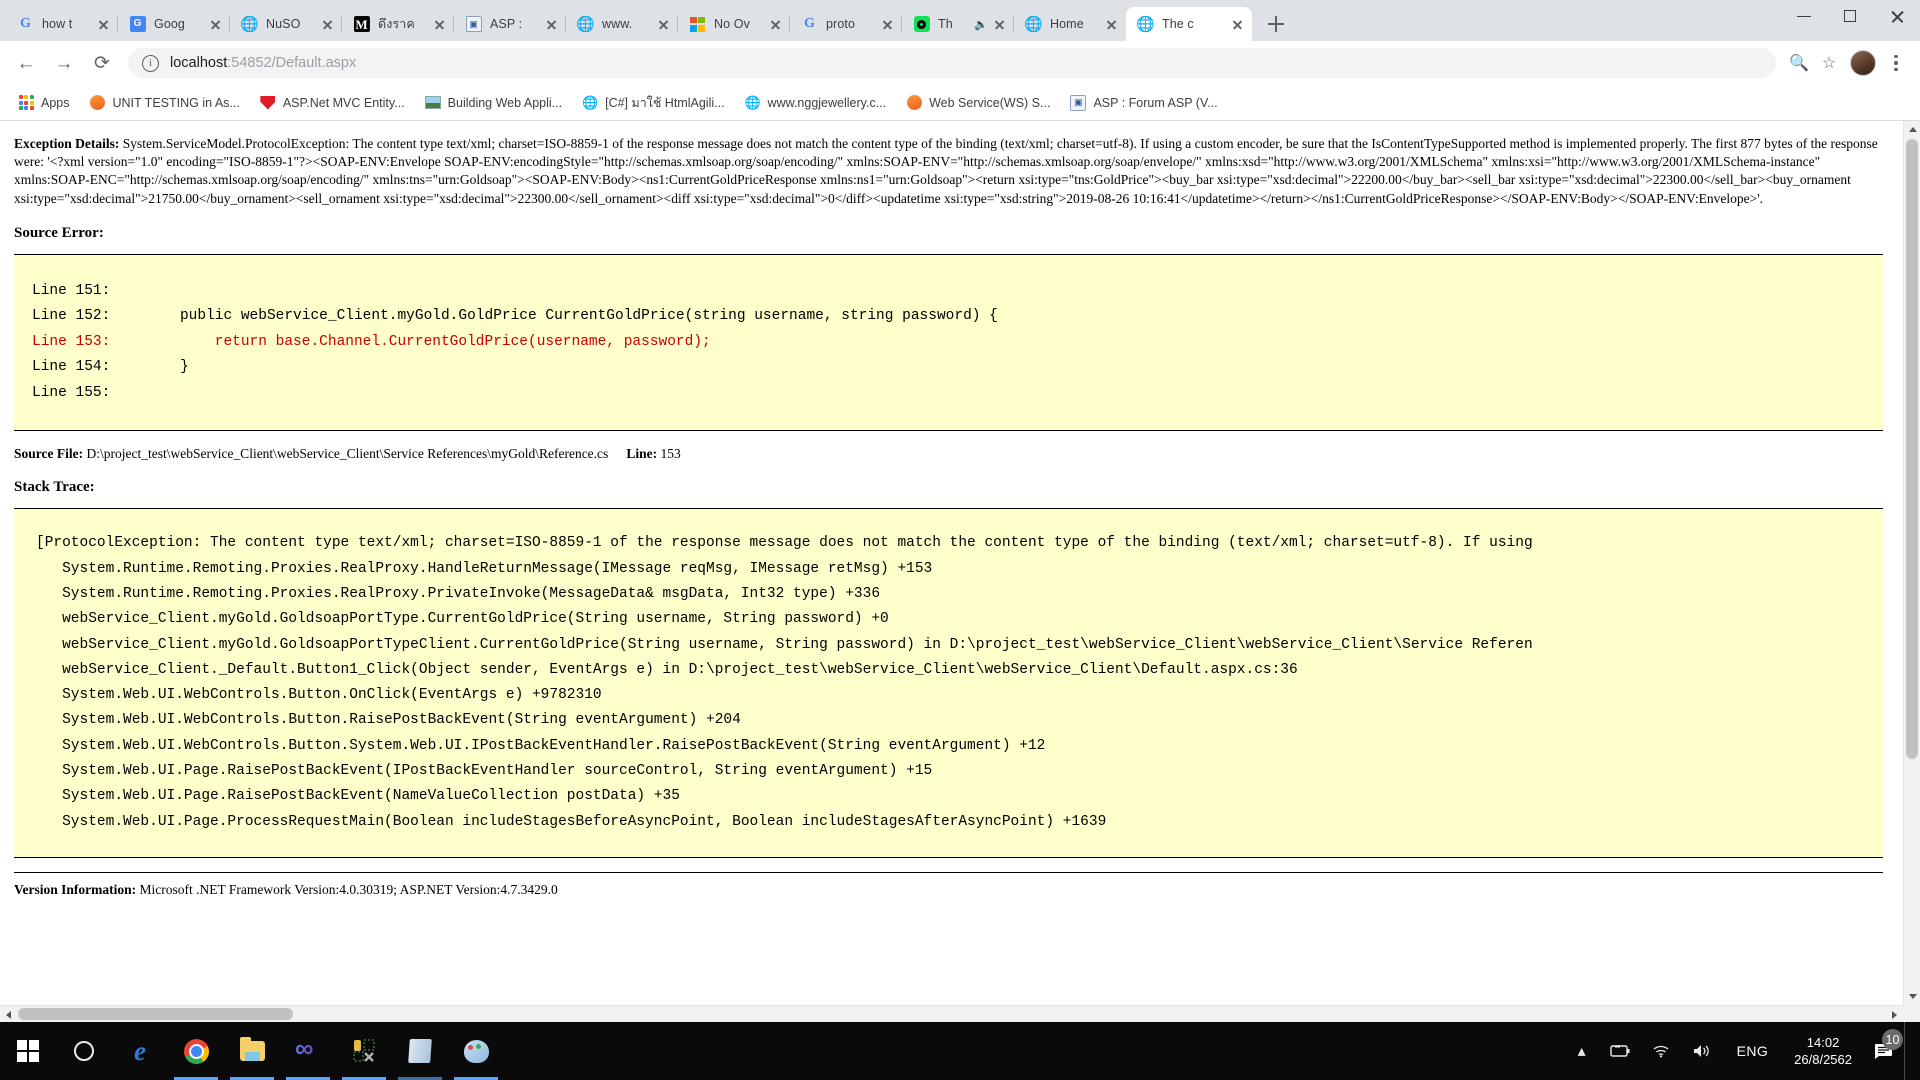 The image size is (1920, 1080). I want to click on vertical-scrollbar, so click(1911, 563).